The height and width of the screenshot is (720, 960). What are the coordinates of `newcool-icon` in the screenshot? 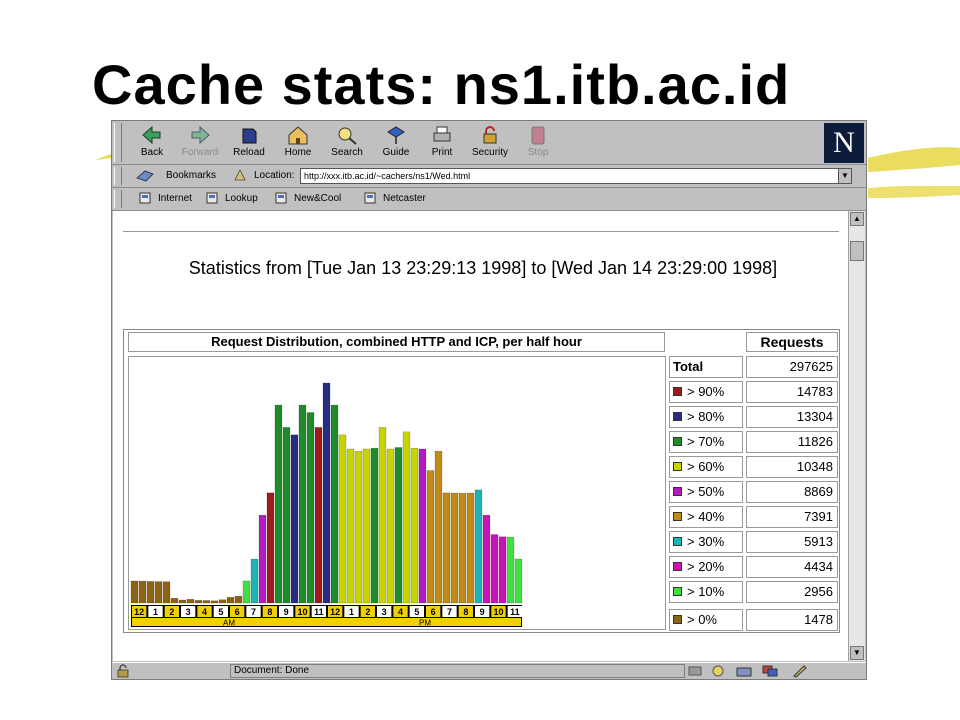 It's located at (281, 198).